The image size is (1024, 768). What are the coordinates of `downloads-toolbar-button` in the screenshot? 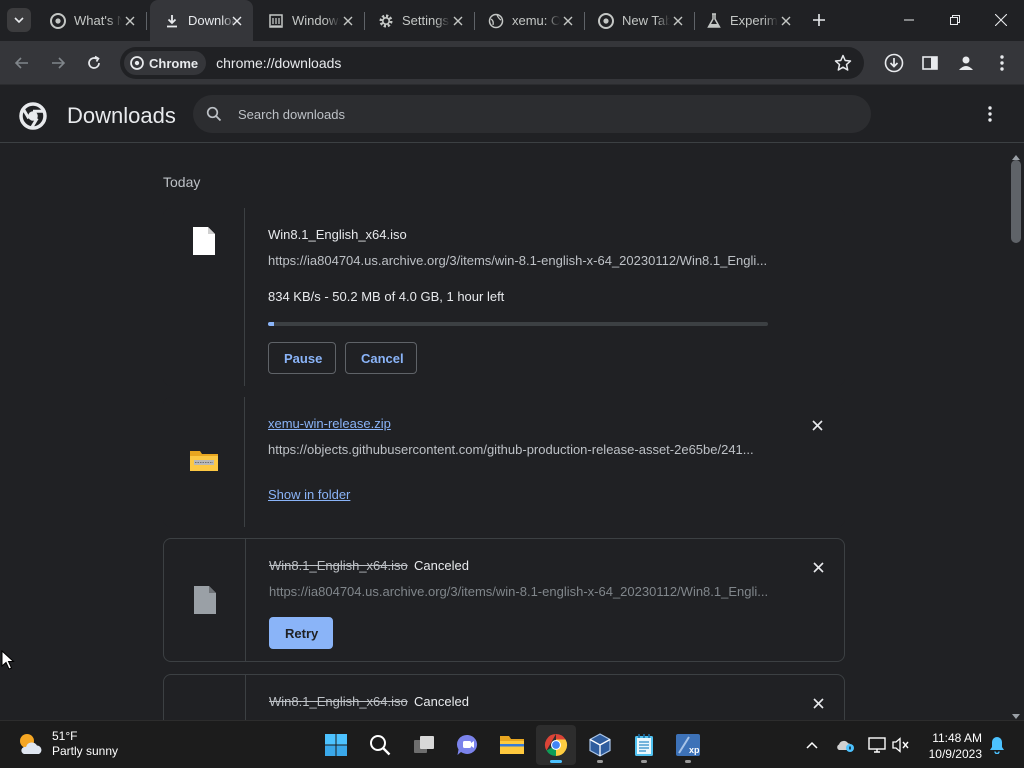 It's located at (894, 63).